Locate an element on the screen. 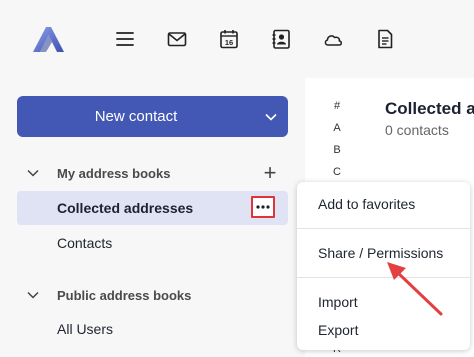 Image resolution: width=474 pixels, height=357 pixels. menu-item-label: Import is located at coordinates (338, 302).